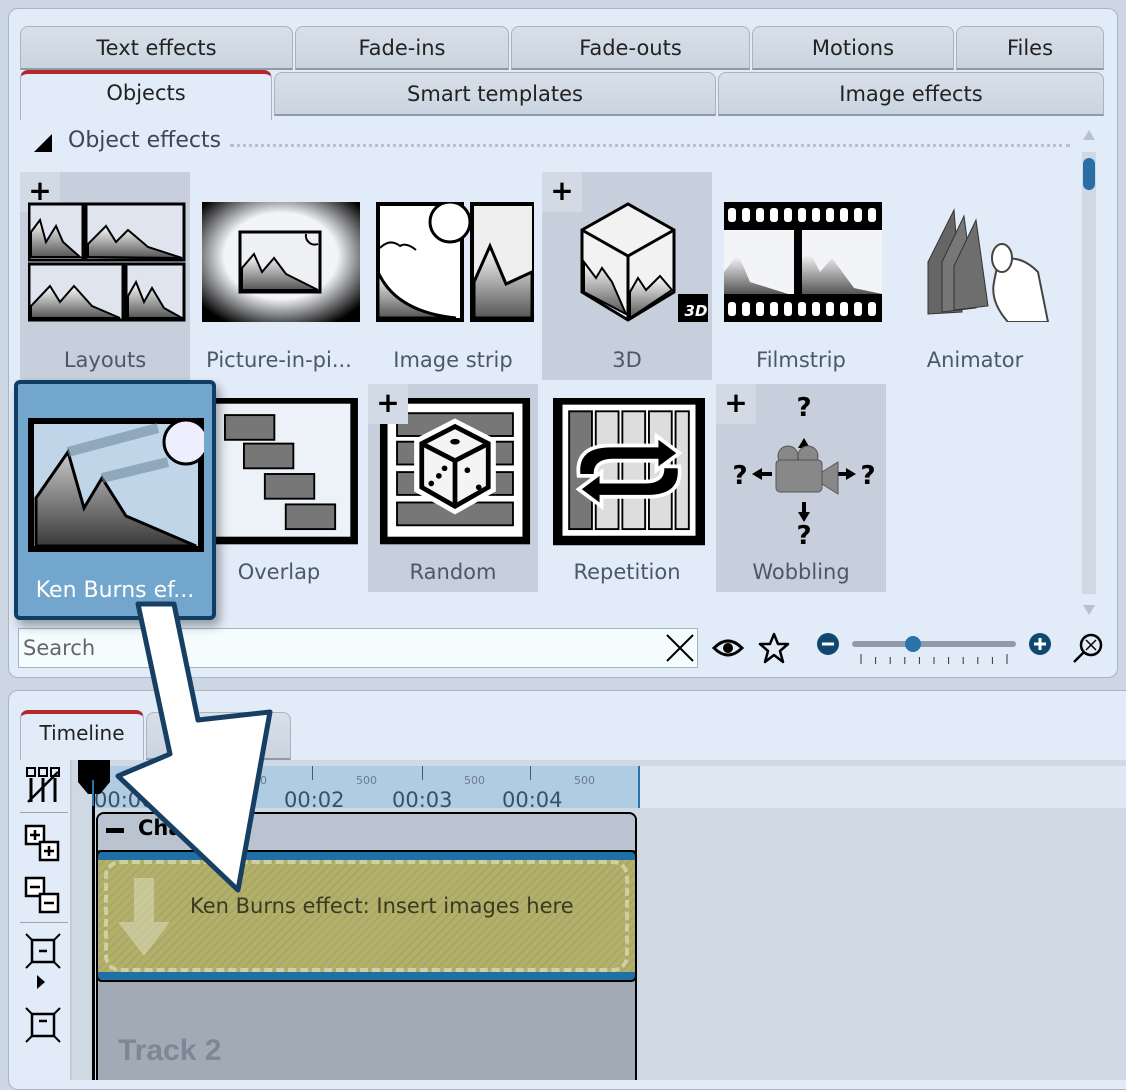 Image resolution: width=1126 pixels, height=1090 pixels. What do you see at coordinates (314, 800) in the screenshot?
I see `ruler-label: 00:02` at bounding box center [314, 800].